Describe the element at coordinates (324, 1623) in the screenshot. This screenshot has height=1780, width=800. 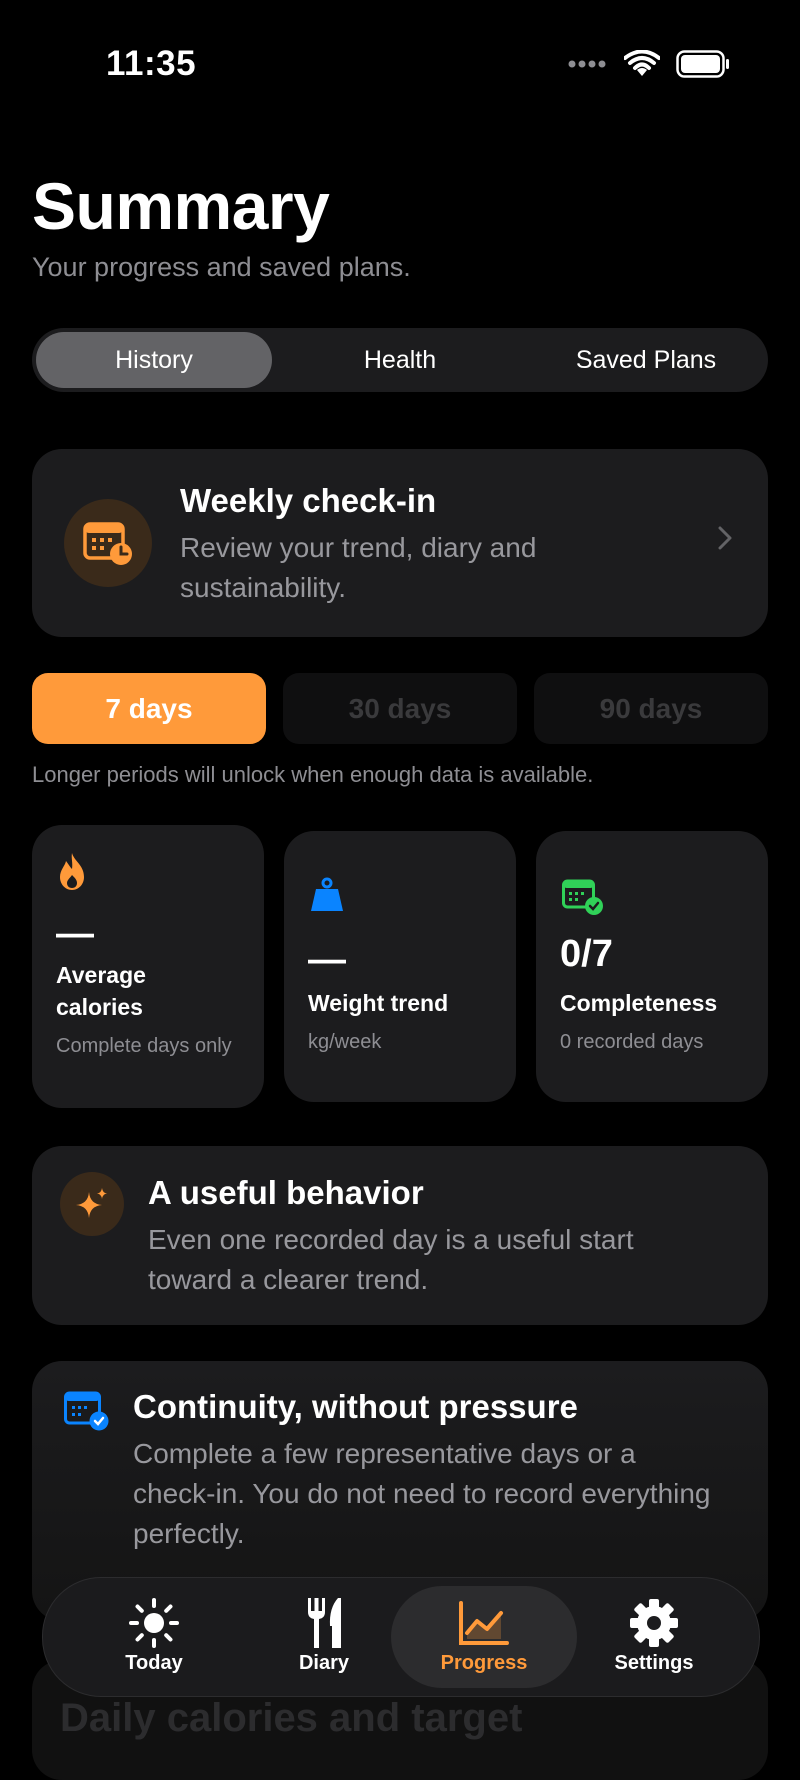
I see `fork-knife-icon` at that location.